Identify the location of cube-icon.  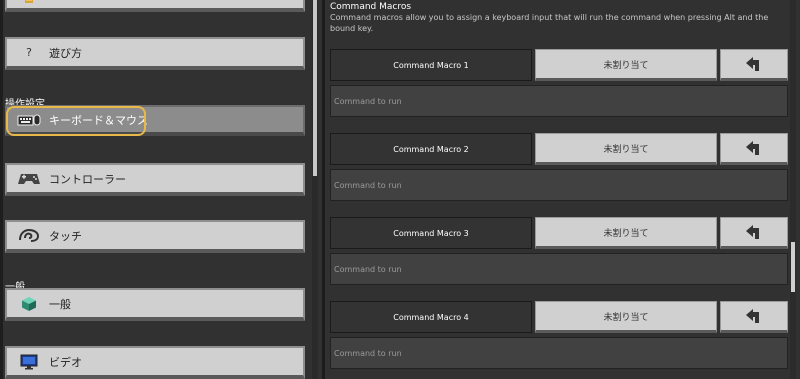
(29, 304).